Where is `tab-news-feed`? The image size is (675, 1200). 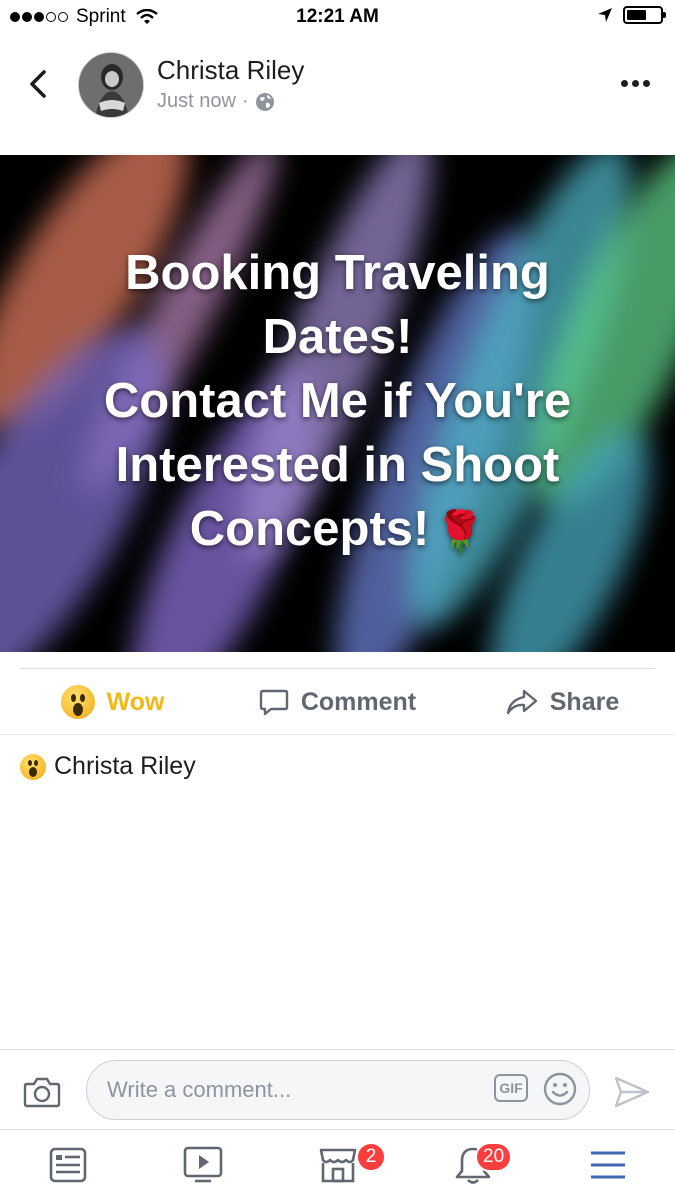
tab-news-feed is located at coordinates (67, 1165).